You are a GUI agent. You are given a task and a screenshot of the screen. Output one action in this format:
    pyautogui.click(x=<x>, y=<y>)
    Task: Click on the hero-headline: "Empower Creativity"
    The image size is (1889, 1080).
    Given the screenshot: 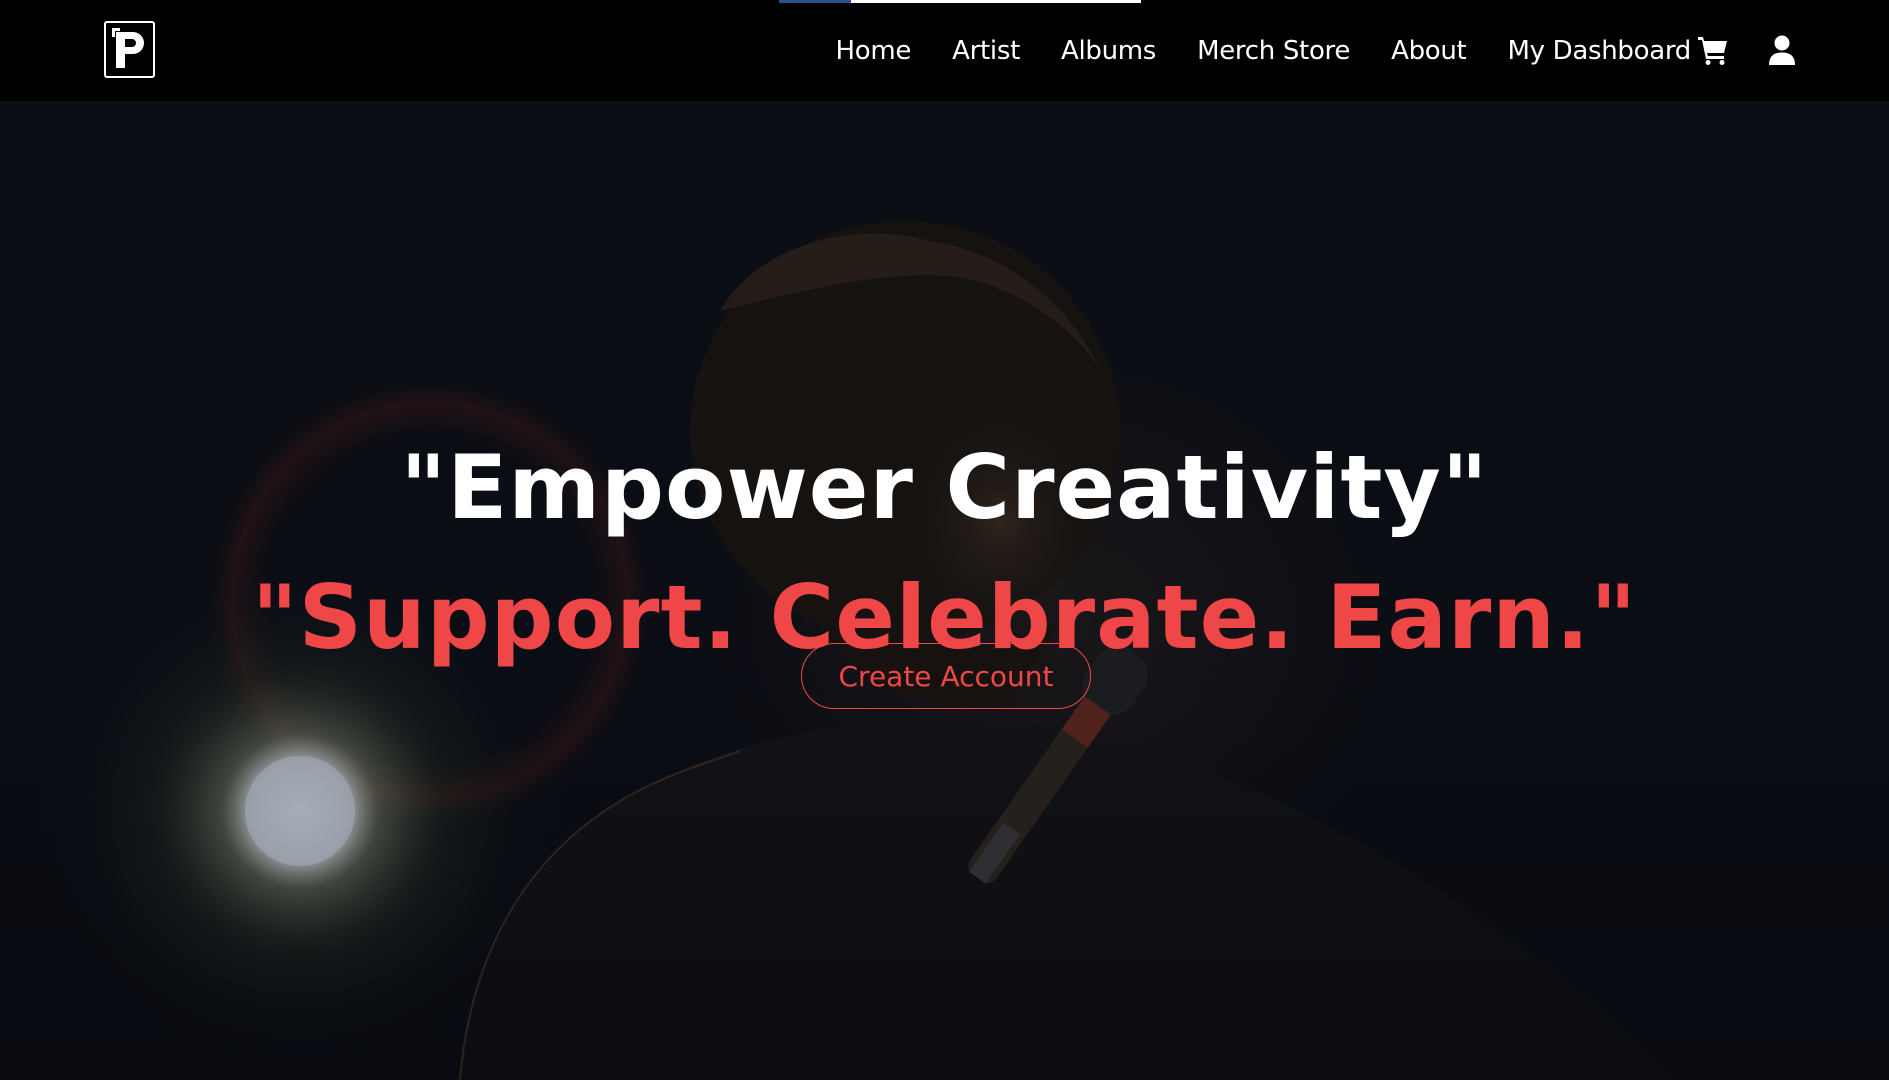 What is the action you would take?
    pyautogui.click(x=944, y=487)
    